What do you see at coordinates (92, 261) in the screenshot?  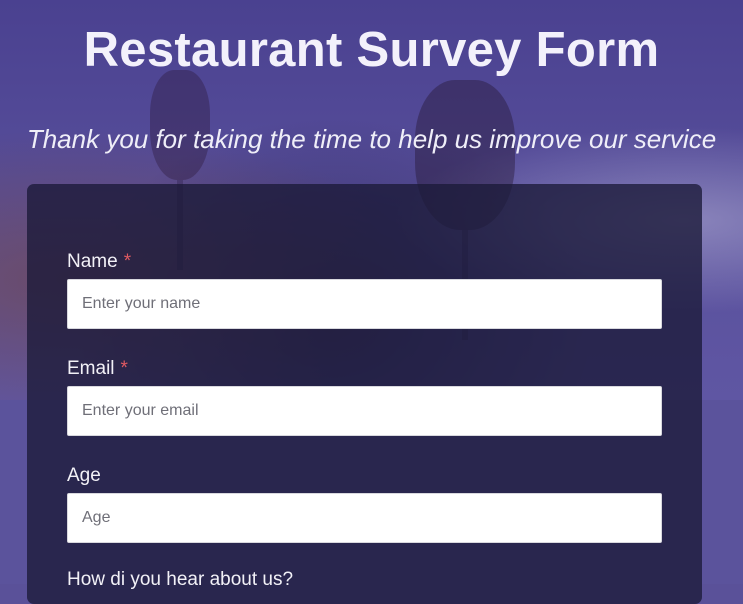 I see `name-label-text: Name` at bounding box center [92, 261].